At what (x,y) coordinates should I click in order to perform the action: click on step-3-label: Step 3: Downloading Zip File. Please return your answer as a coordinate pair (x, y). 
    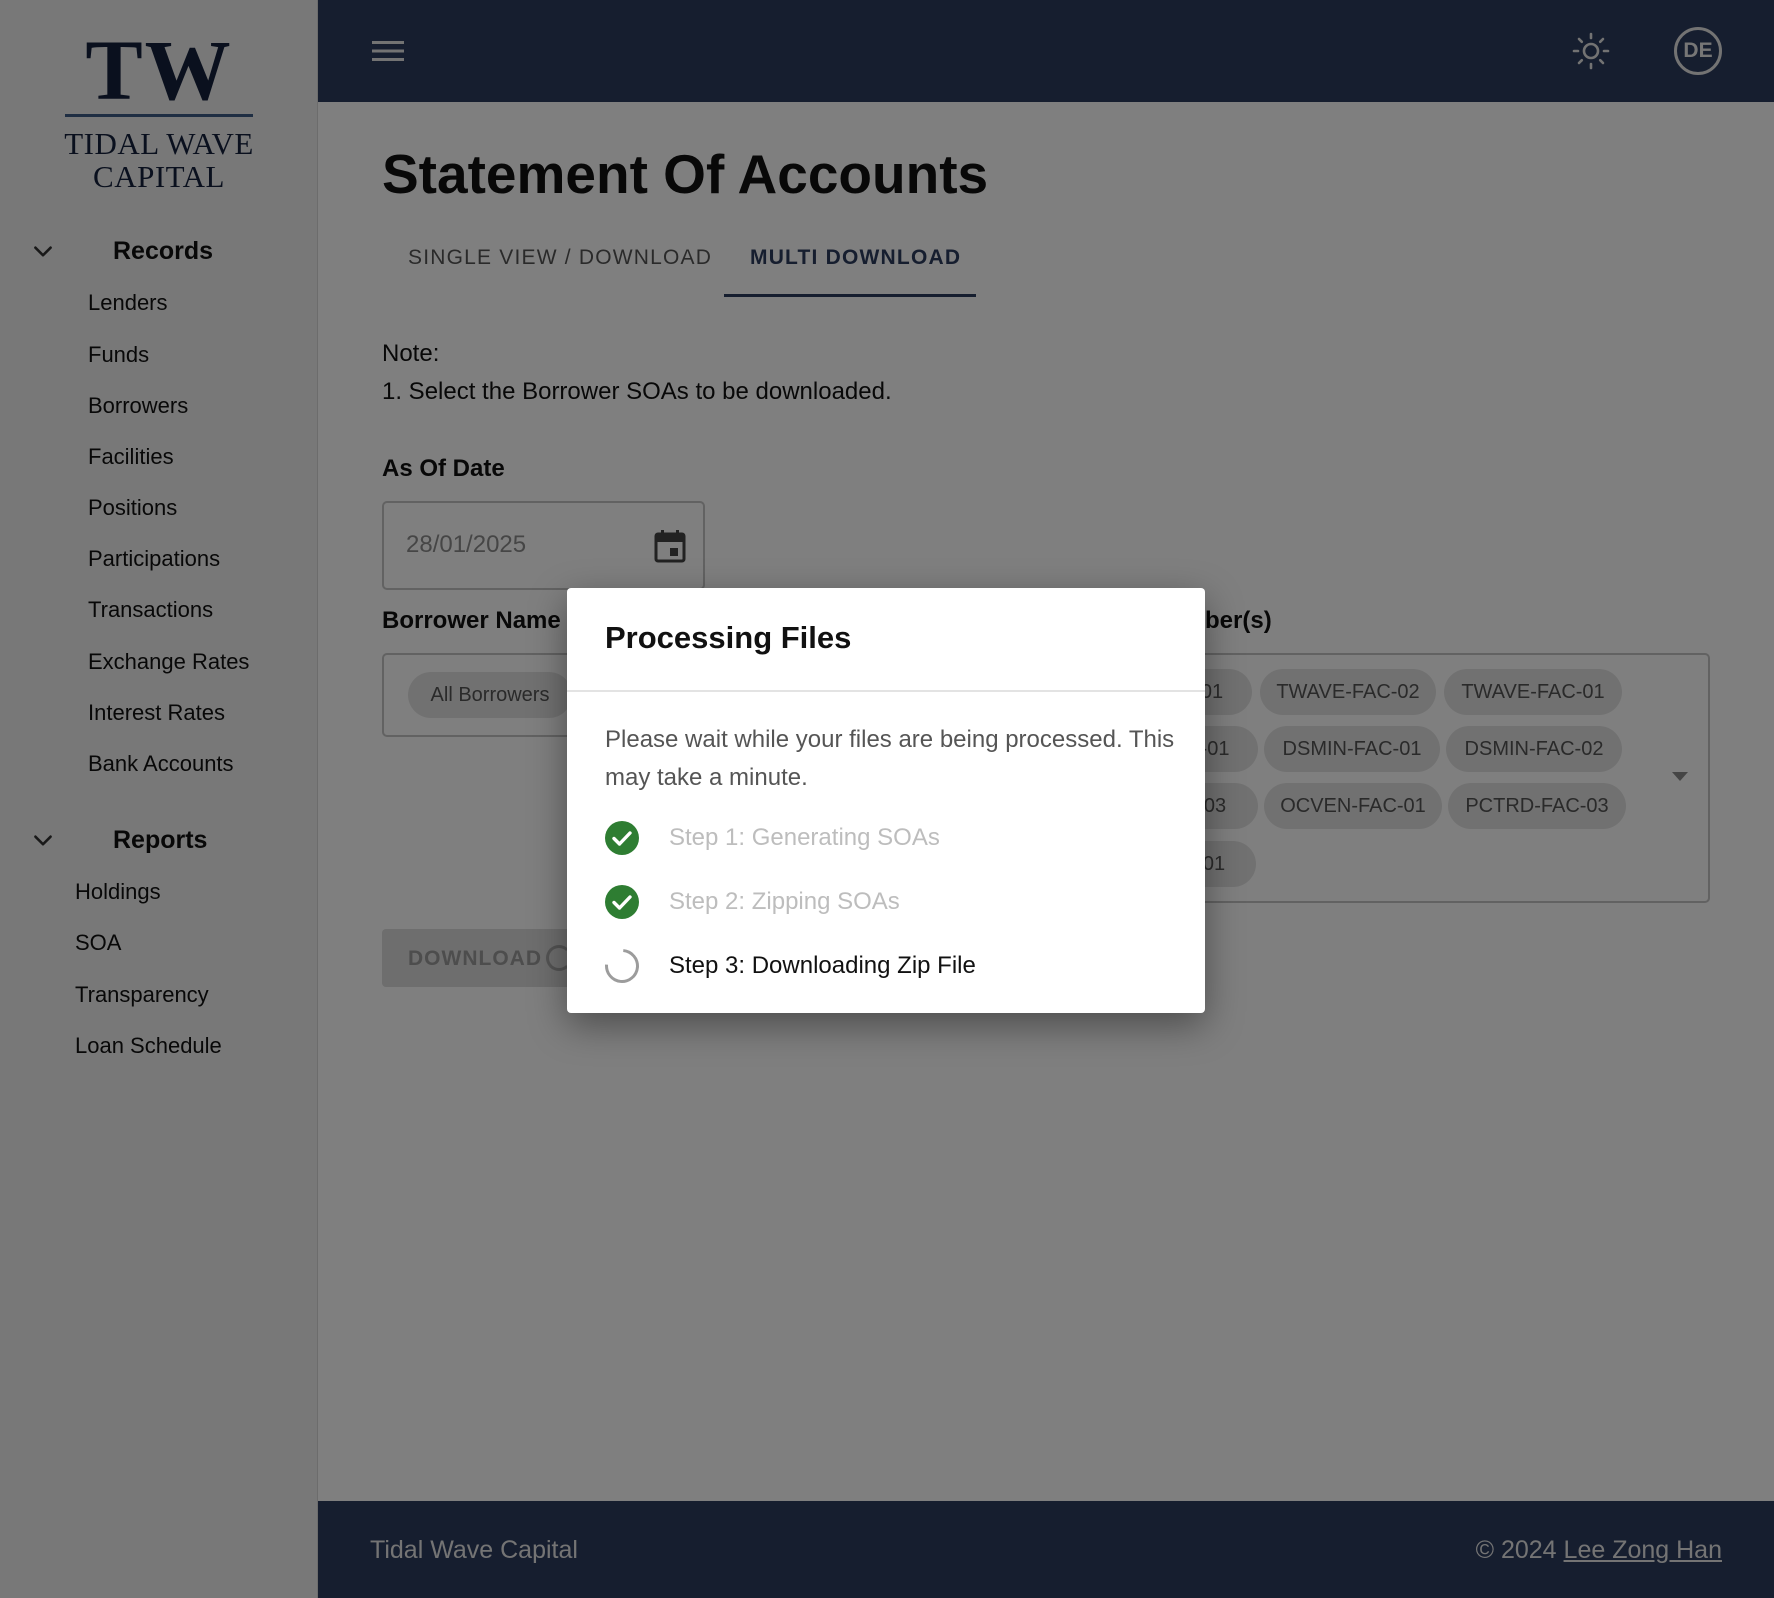
    Looking at the image, I should click on (822, 965).